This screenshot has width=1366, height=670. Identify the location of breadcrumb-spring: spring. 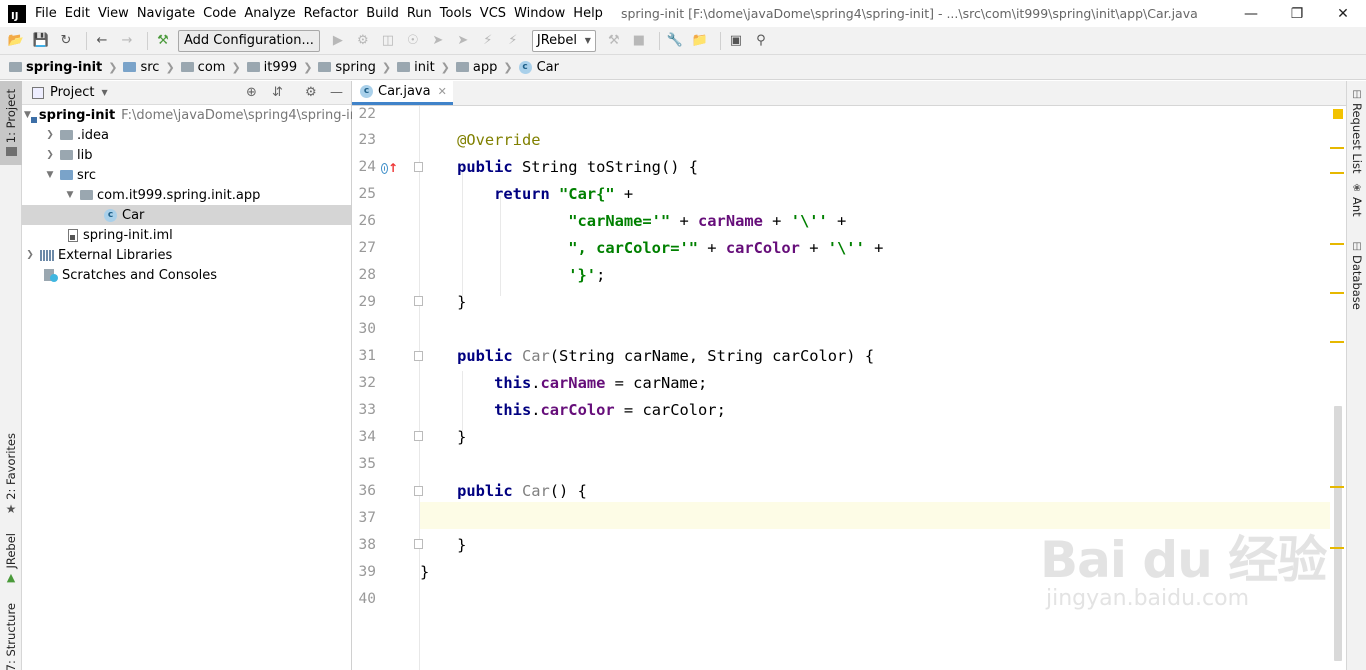
(347, 67).